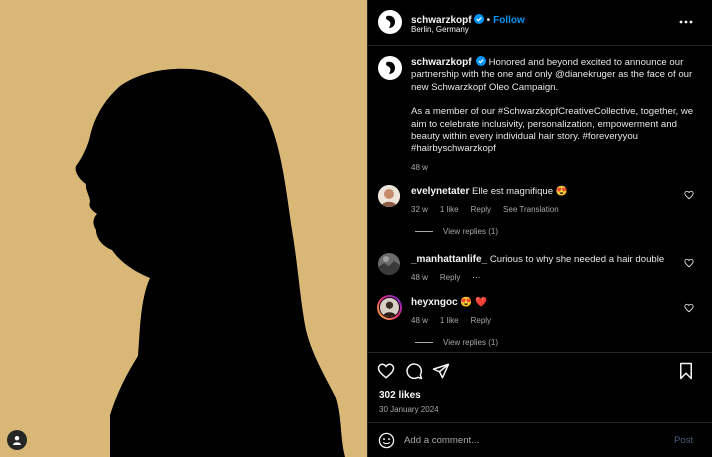 Image resolution: width=712 pixels, height=457 pixels. I want to click on caption-avatar, so click(390, 68).